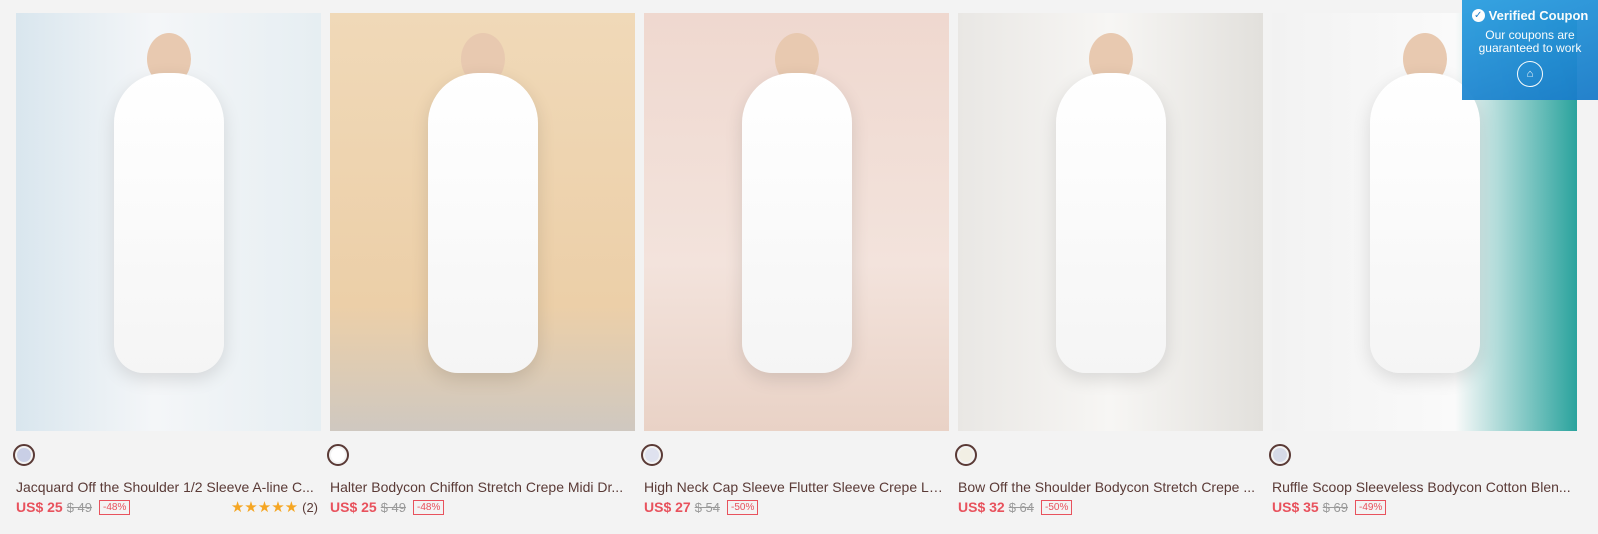  Describe the element at coordinates (1530, 41) in the screenshot. I see `coupon-text: Our coupons are guaranteed to work` at that location.